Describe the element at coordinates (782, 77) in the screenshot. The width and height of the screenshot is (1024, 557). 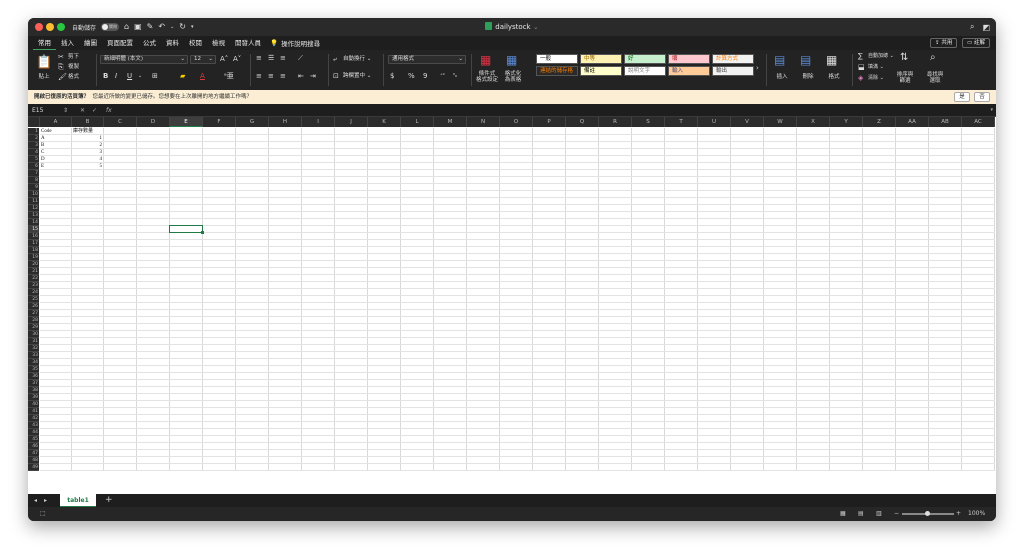
I see `insert-cells-button: 插入` at that location.